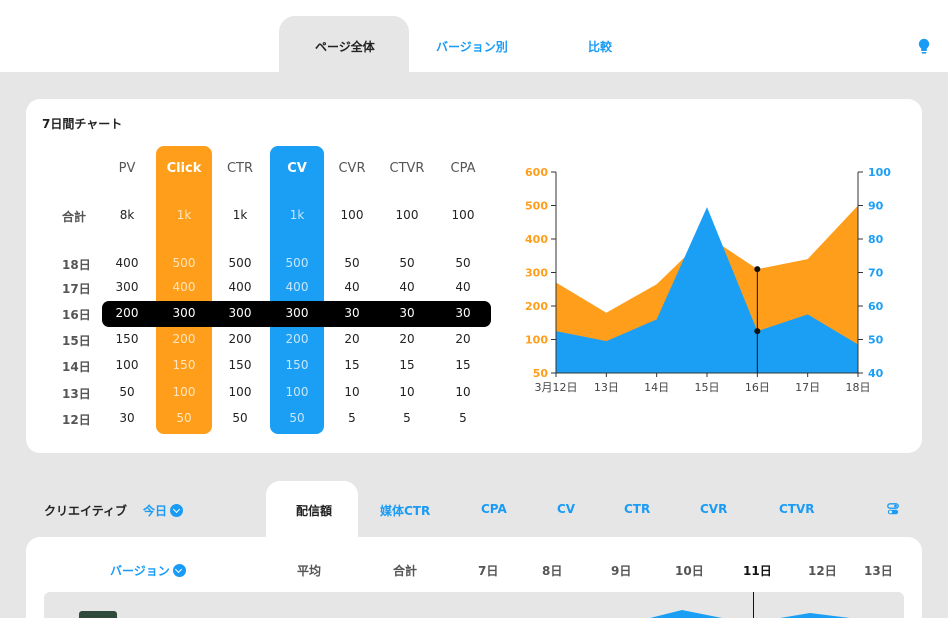  I want to click on right-tick-label: 100, so click(879, 172).